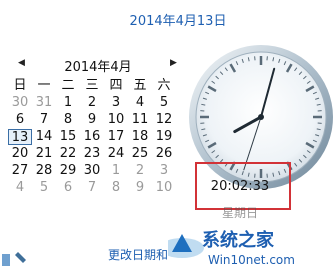 This screenshot has width=336, height=270. Describe the element at coordinates (240, 186) in the screenshot. I see `digital-time: 20:02:33` at that location.